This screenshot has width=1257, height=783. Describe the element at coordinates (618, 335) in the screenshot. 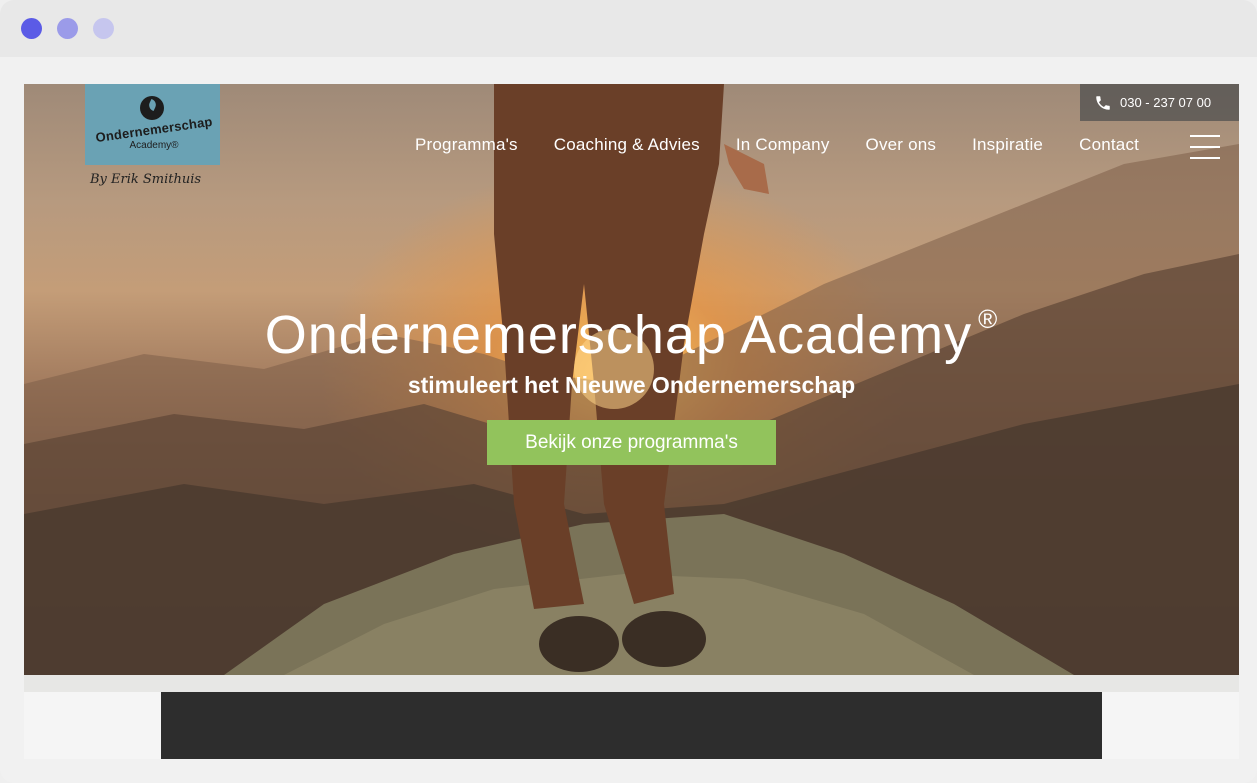

I see `hero-title-text: Ondernemerschap Academy` at that location.